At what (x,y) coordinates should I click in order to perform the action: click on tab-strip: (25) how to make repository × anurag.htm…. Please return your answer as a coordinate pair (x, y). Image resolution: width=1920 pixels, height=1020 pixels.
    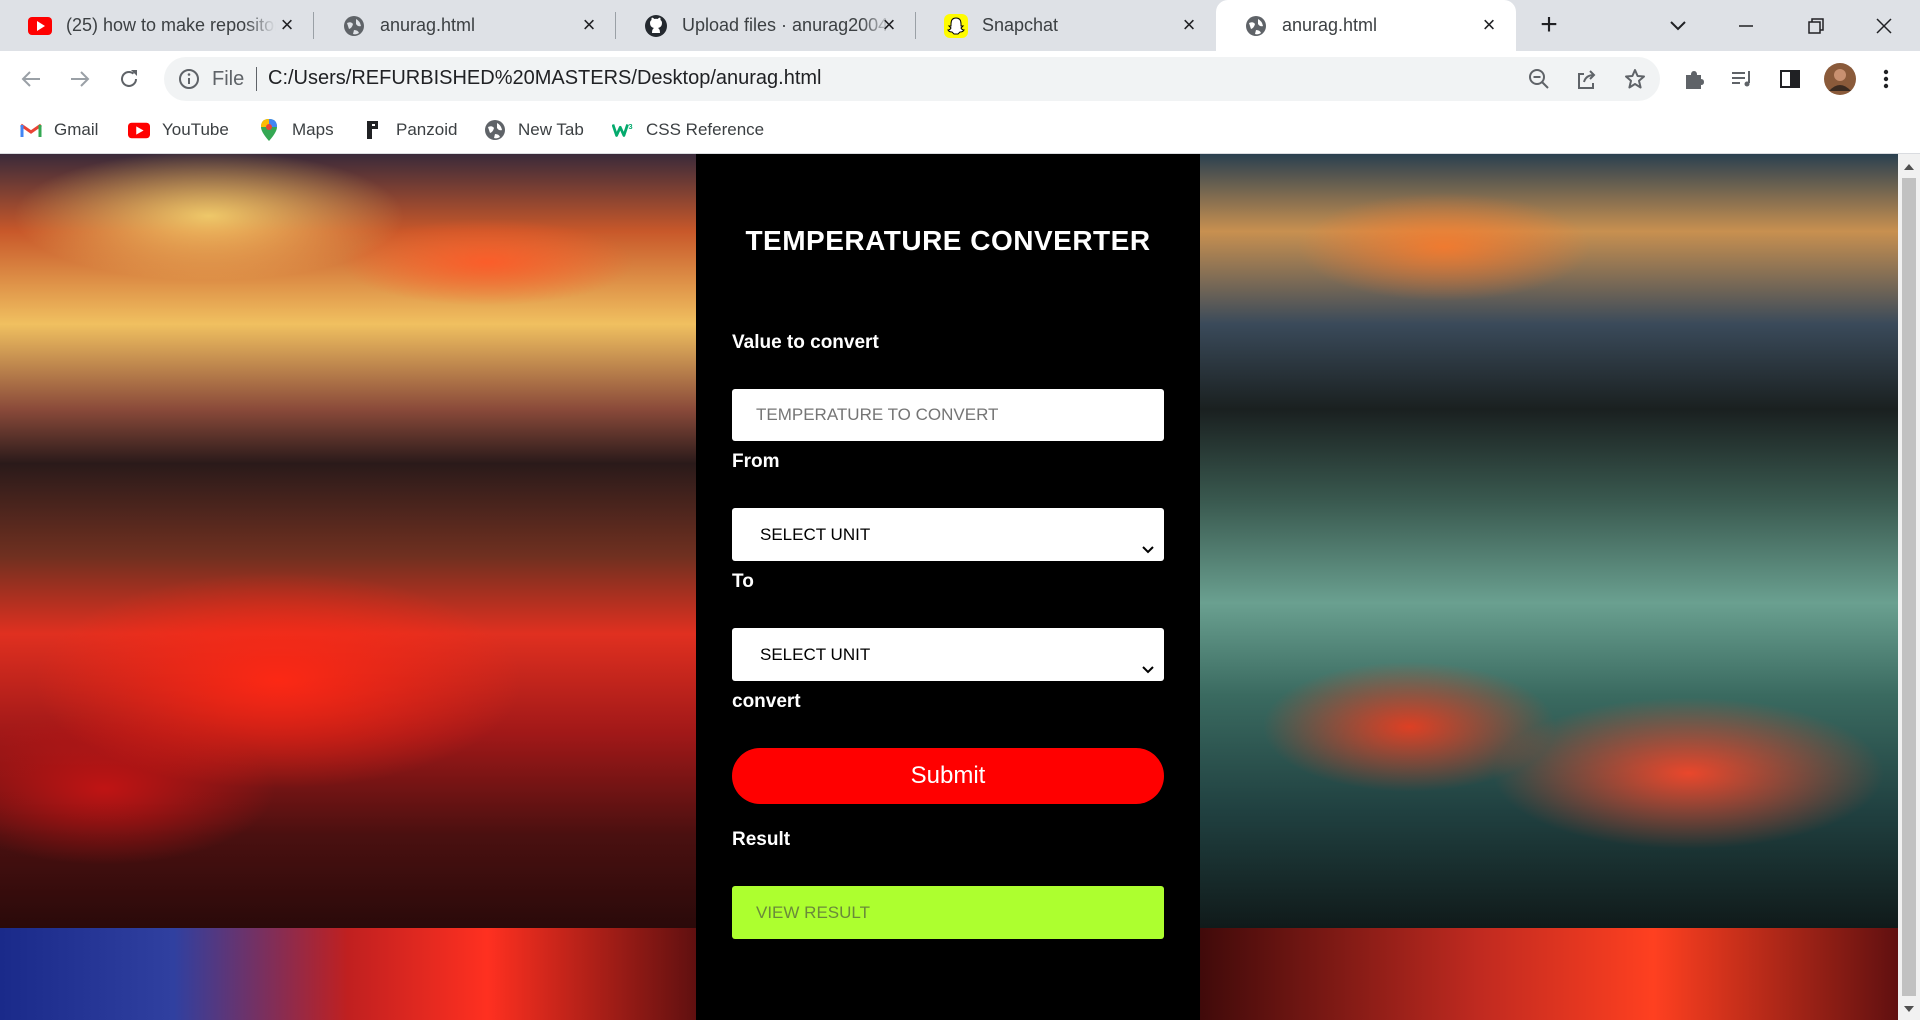
    Looking at the image, I should click on (960, 25).